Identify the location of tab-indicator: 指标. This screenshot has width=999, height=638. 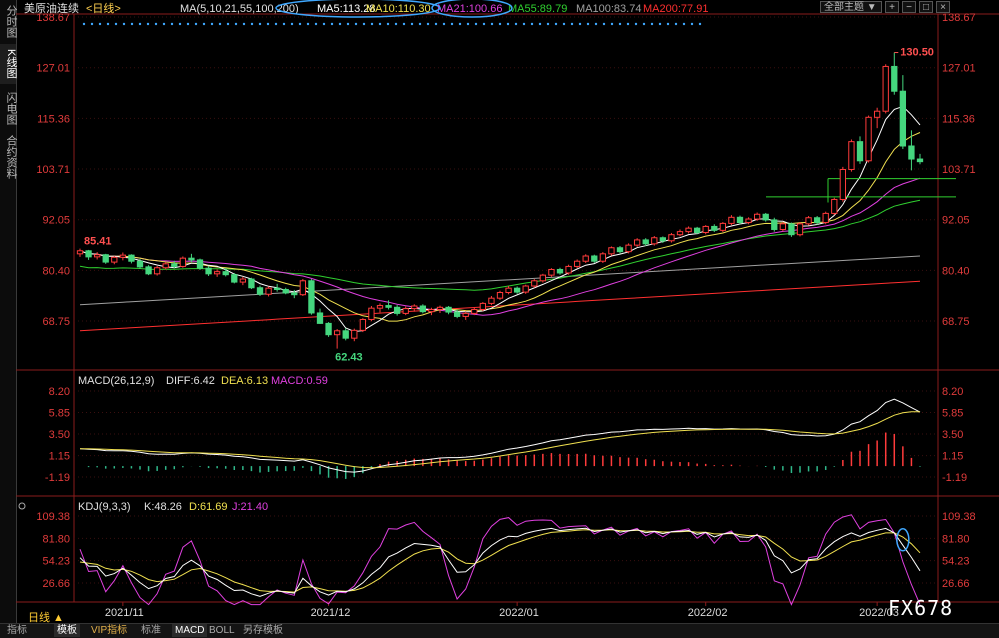
(17, 630).